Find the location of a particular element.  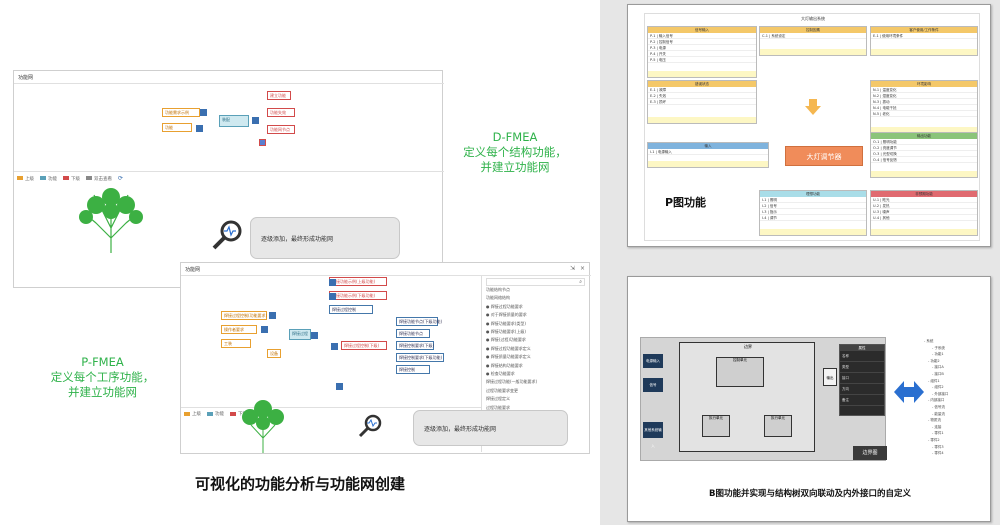

bidirectional-arrow-icon is located at coordinates (909, 392).